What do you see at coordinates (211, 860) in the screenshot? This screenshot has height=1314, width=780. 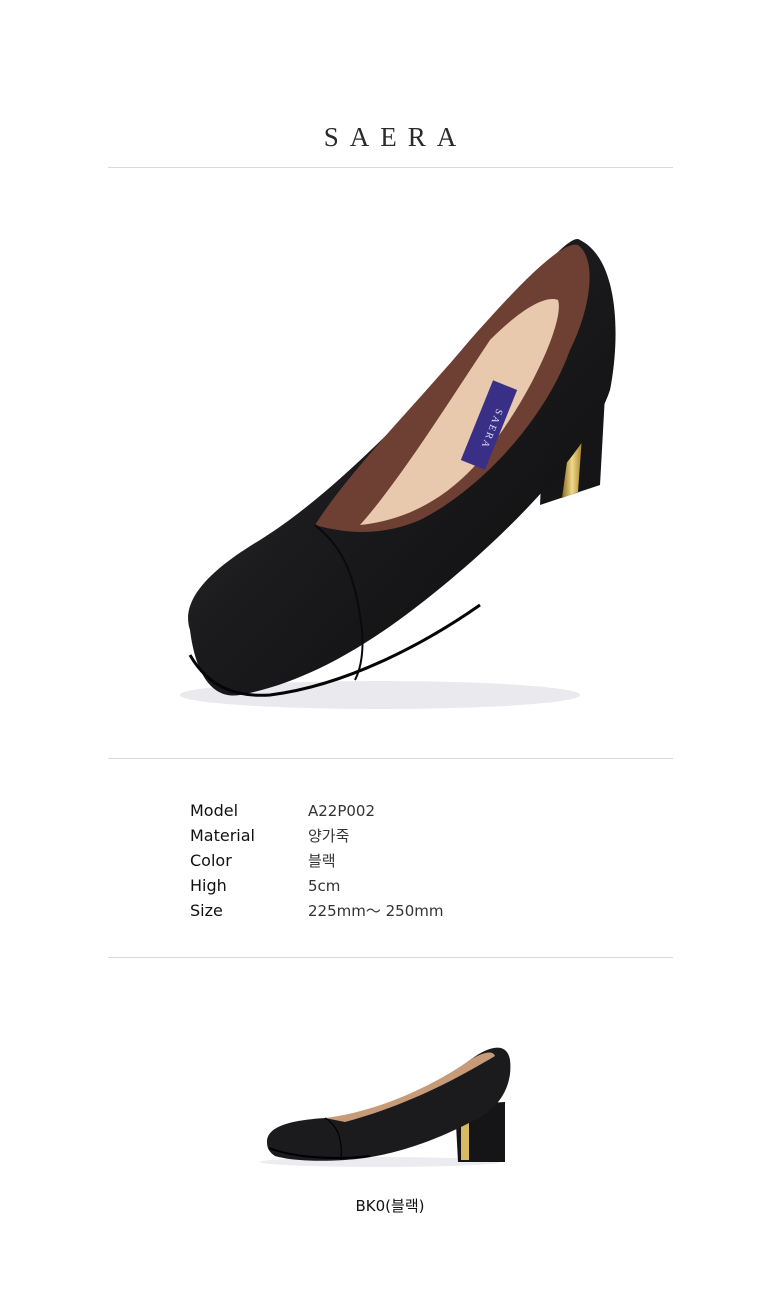 I see `spec-label: Color` at bounding box center [211, 860].